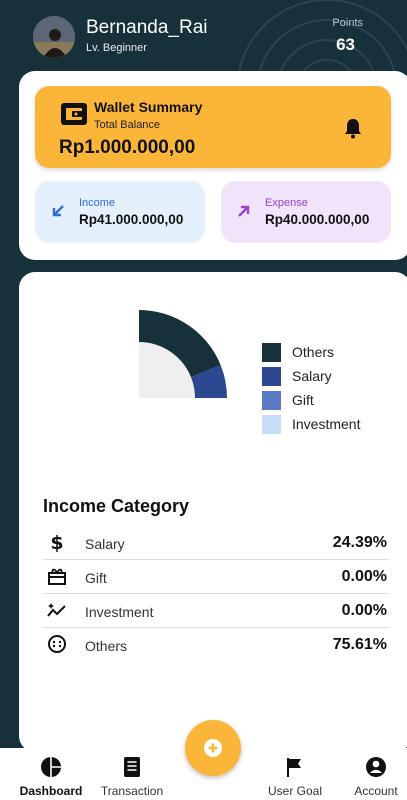 The image size is (407, 800). I want to click on category-percent: 75.61%, so click(359, 644).